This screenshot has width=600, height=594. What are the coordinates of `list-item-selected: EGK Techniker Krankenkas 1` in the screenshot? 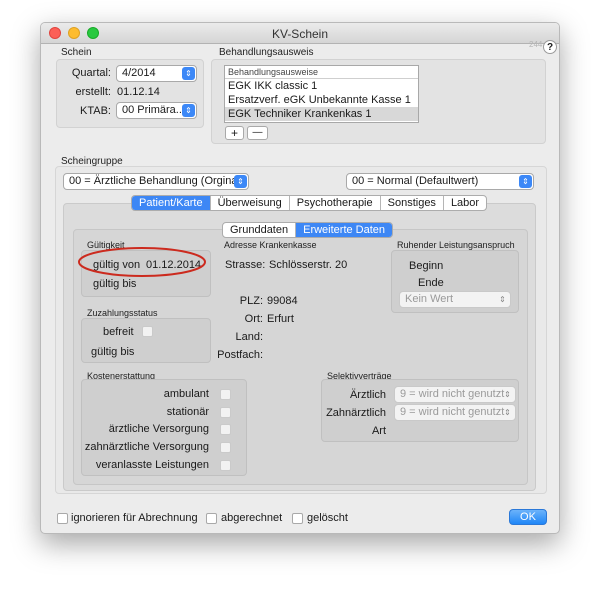 It's located at (321, 114).